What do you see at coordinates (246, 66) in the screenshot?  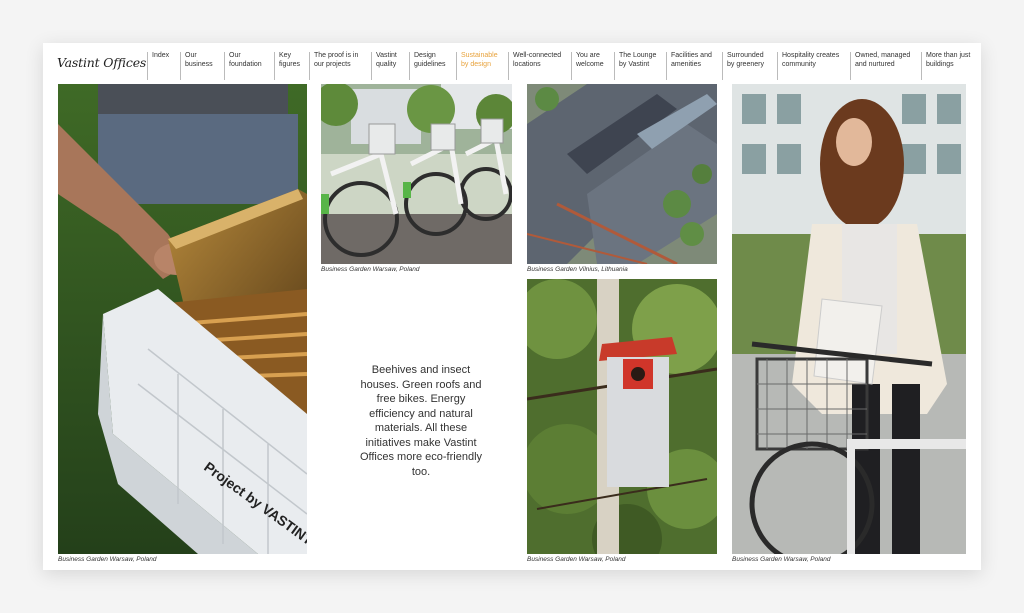 I see `nav-item-our-foundation: Our foundation` at bounding box center [246, 66].